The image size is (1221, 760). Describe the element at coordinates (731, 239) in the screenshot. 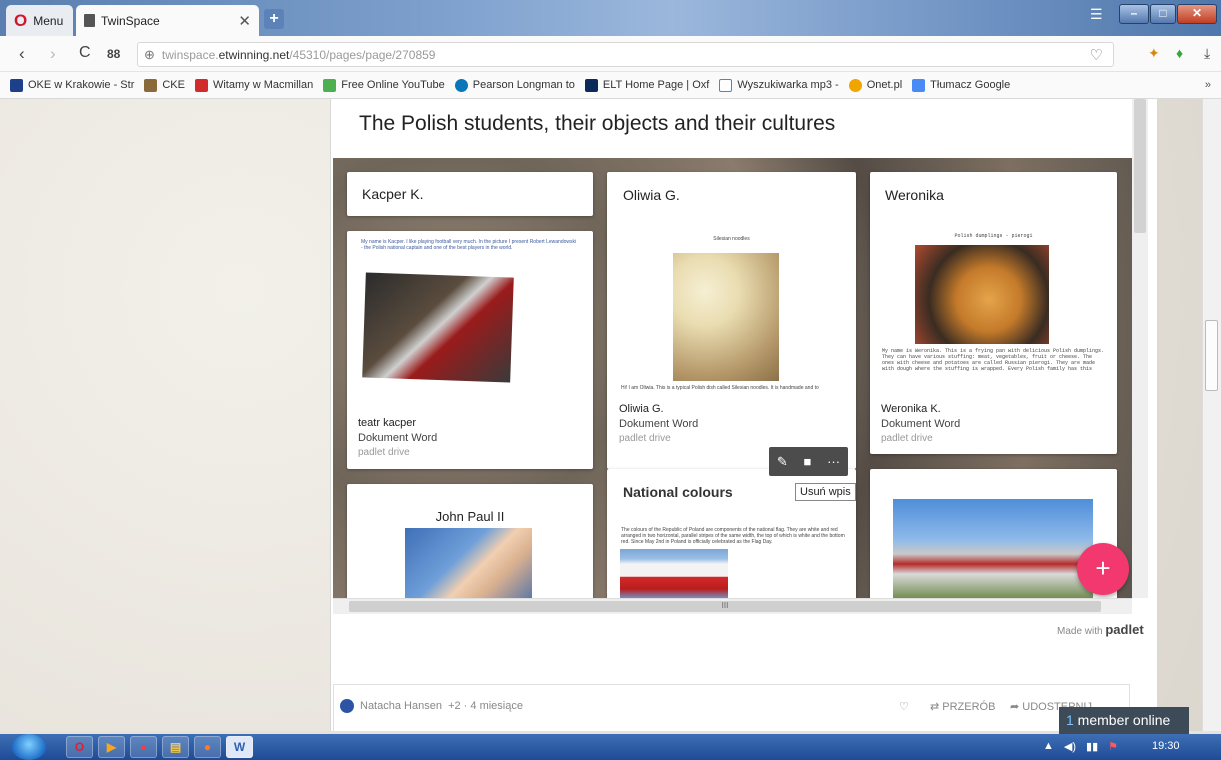

I see `doc-heading: Silesian noodles` at that location.